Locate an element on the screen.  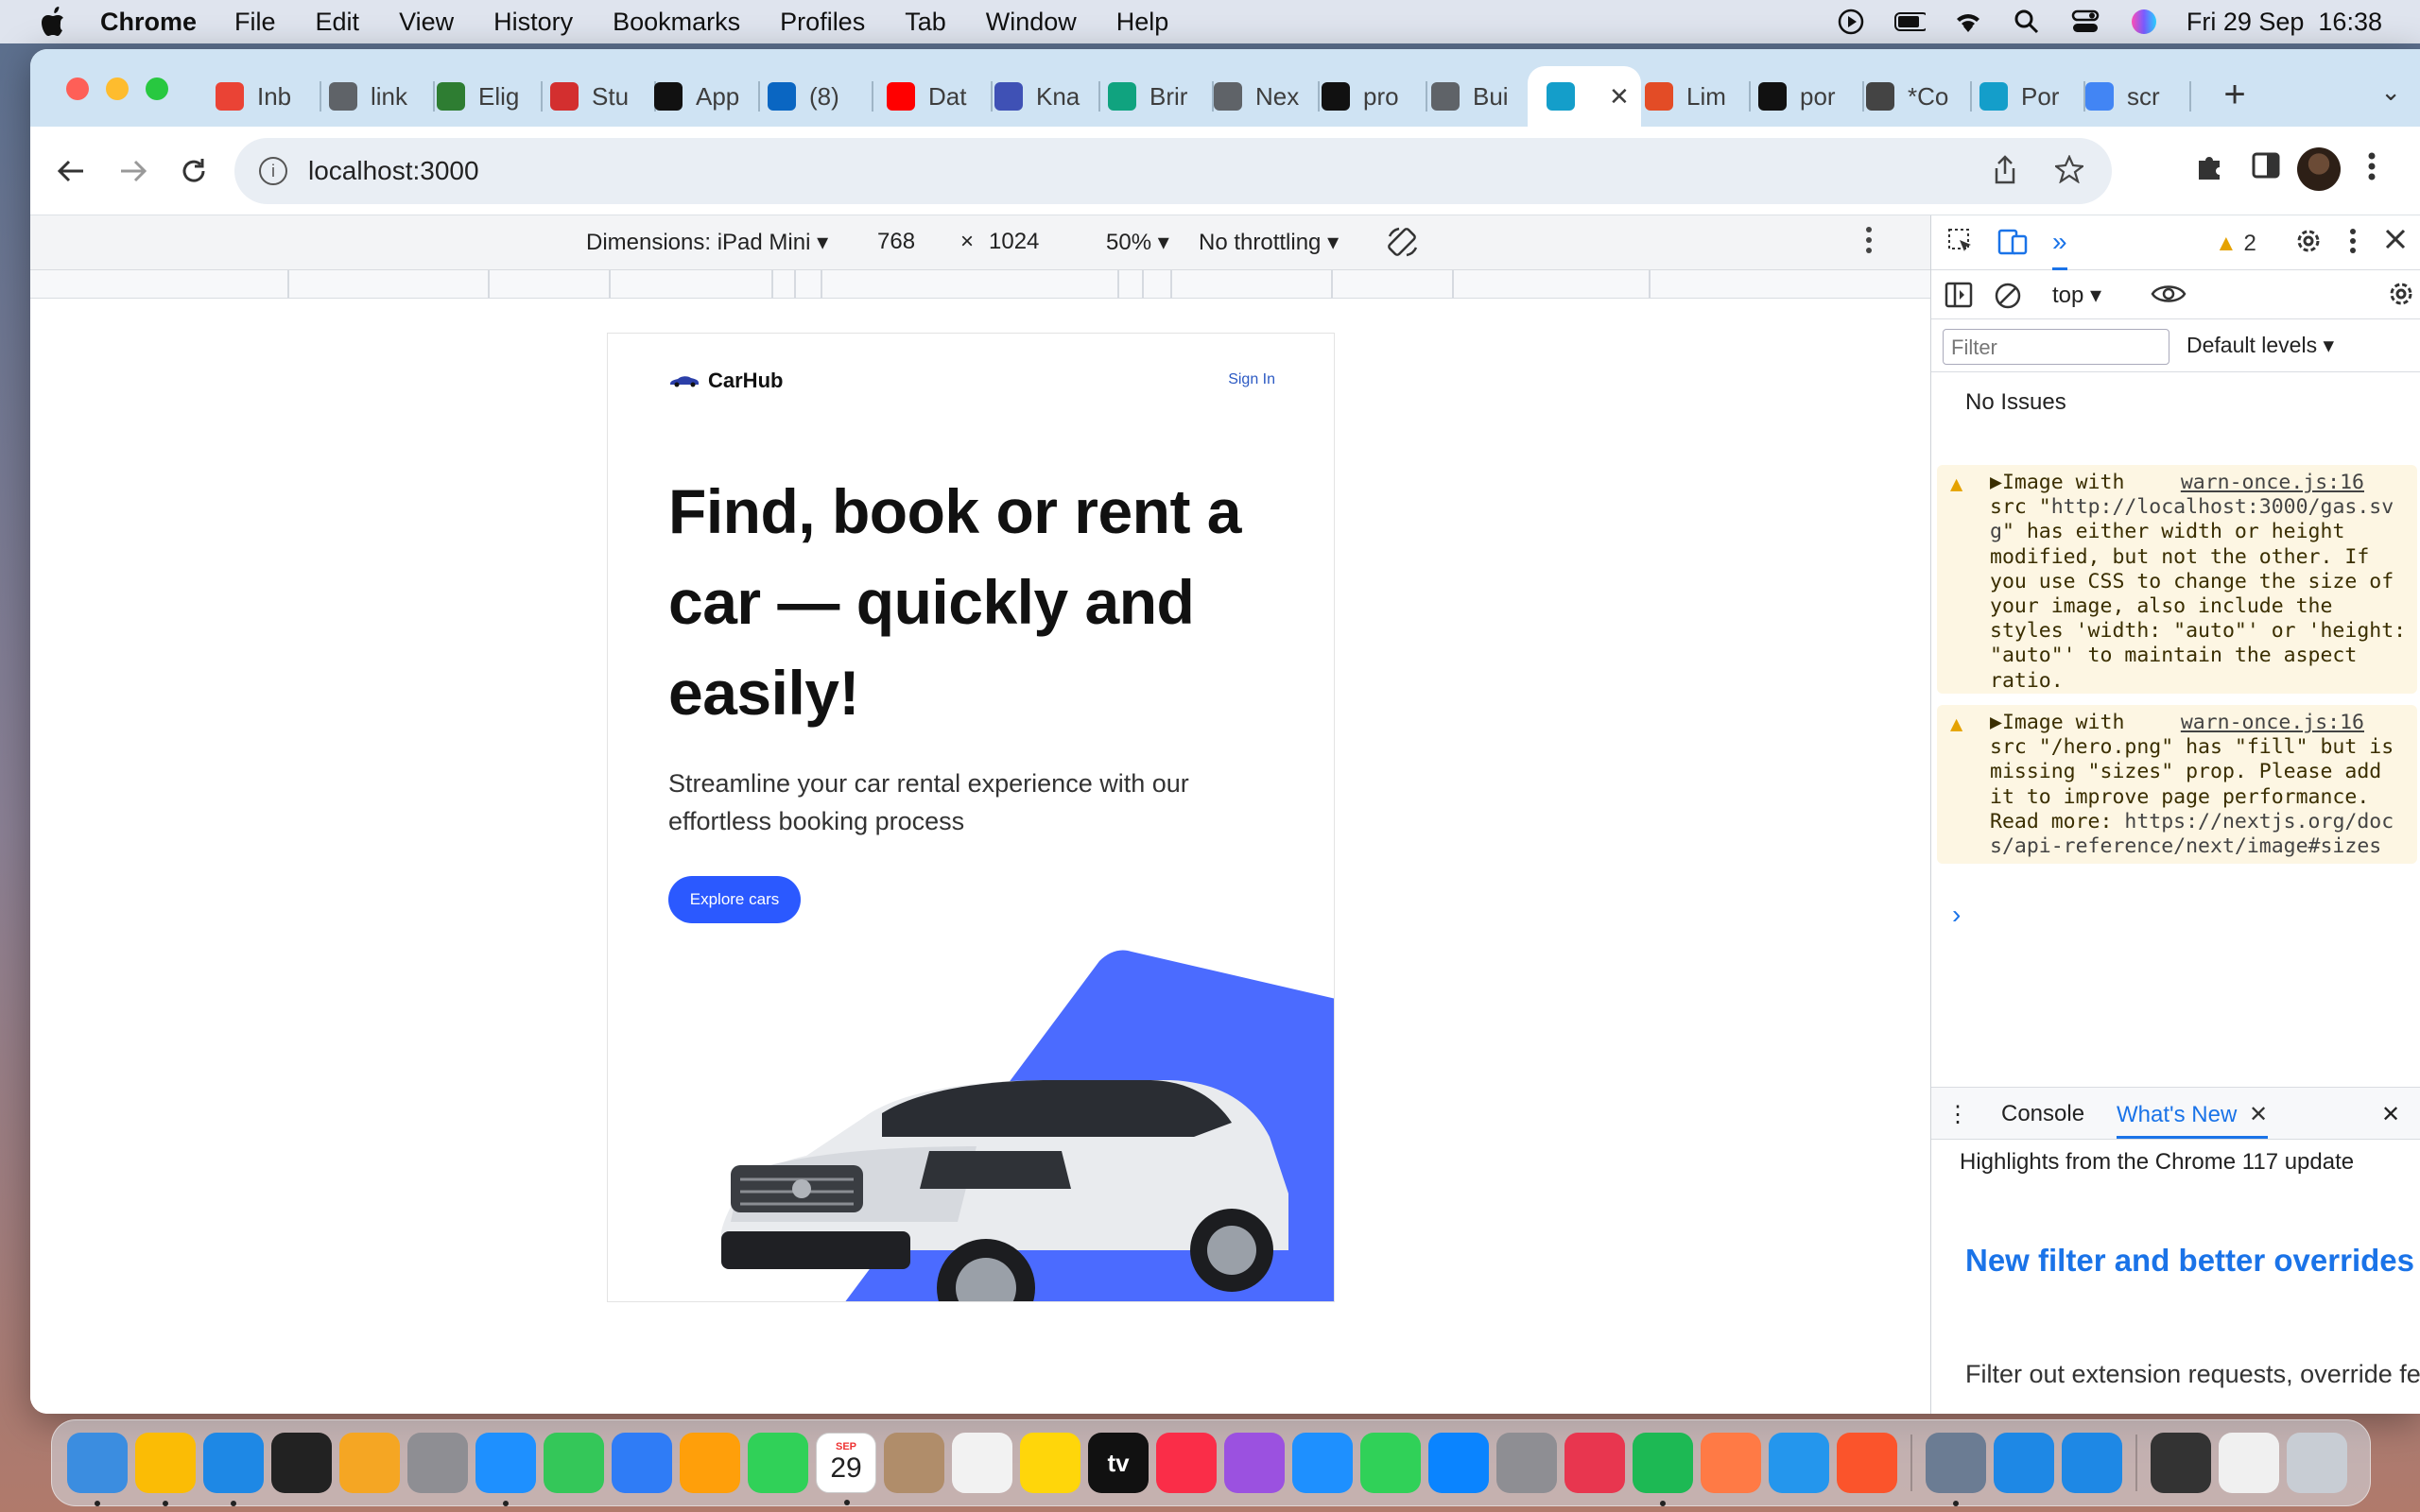
browser-tab: scr is located at coordinates (2138, 96).